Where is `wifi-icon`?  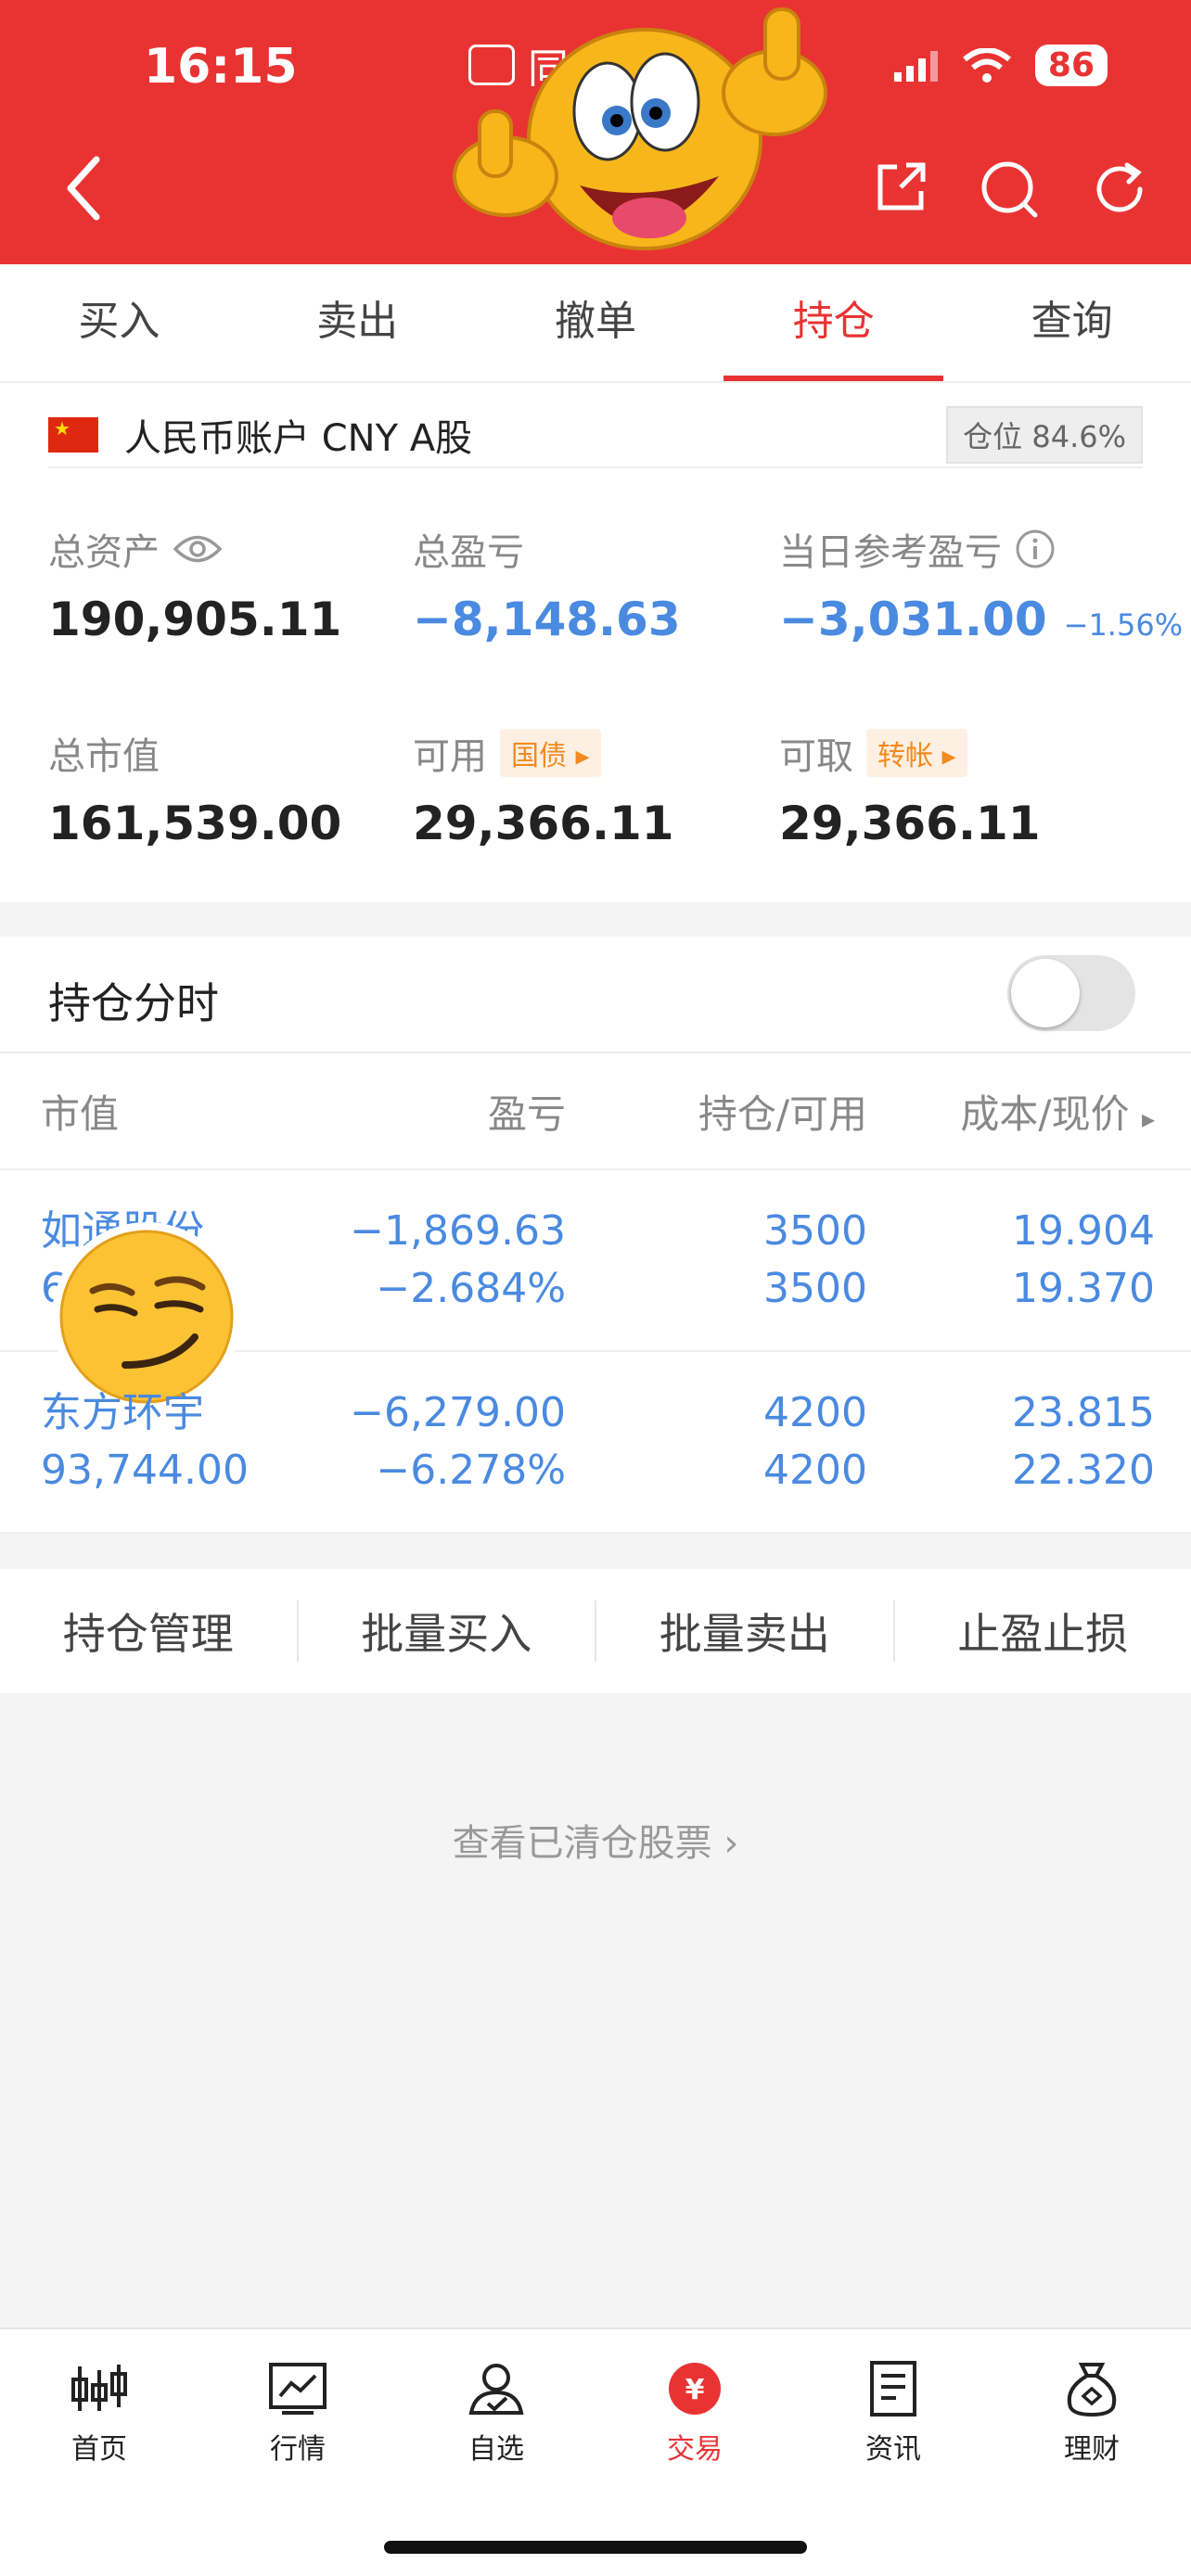
wifi-icon is located at coordinates (986, 65).